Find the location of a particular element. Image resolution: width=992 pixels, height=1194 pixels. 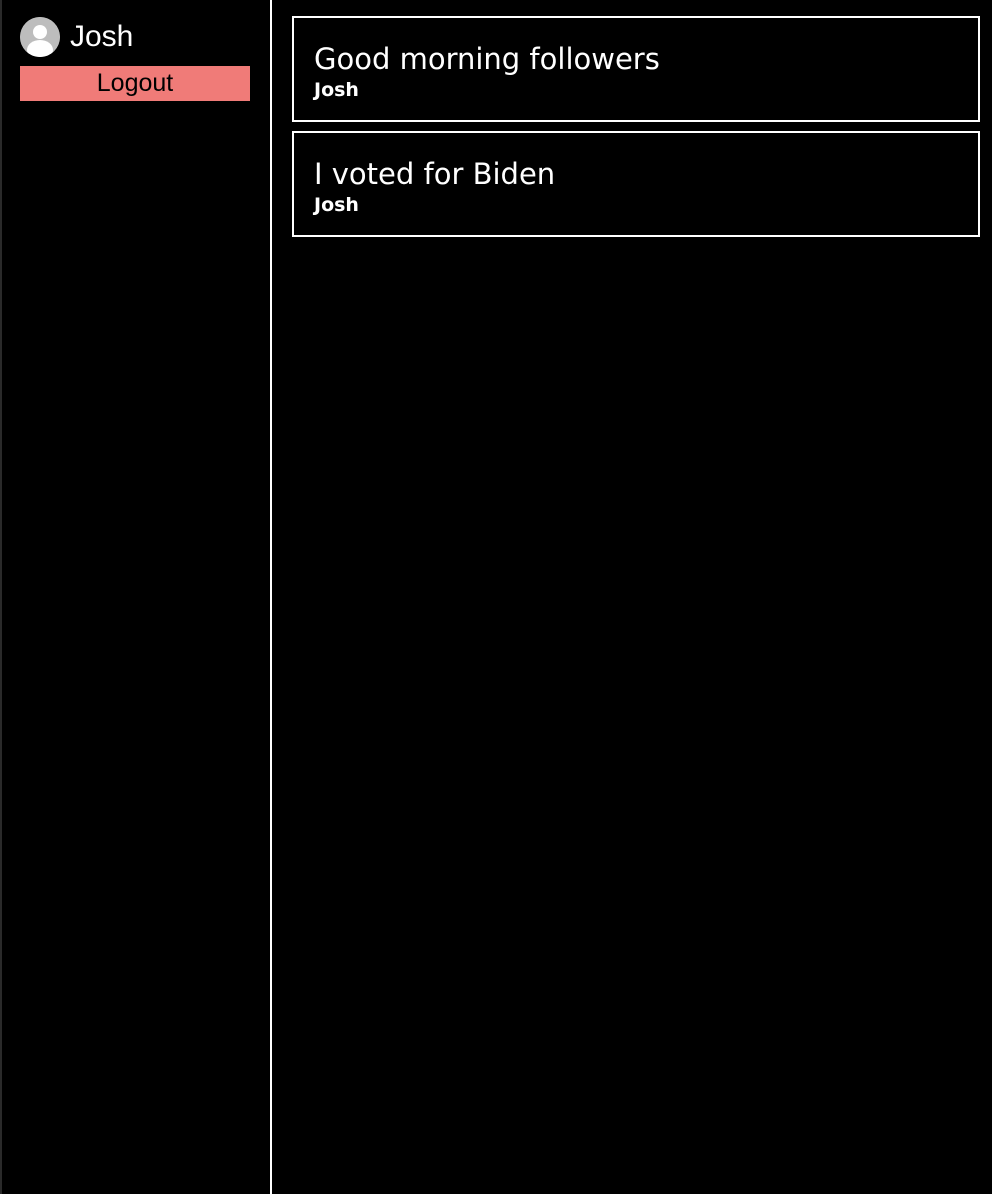

username-label: Josh is located at coordinates (102, 36).